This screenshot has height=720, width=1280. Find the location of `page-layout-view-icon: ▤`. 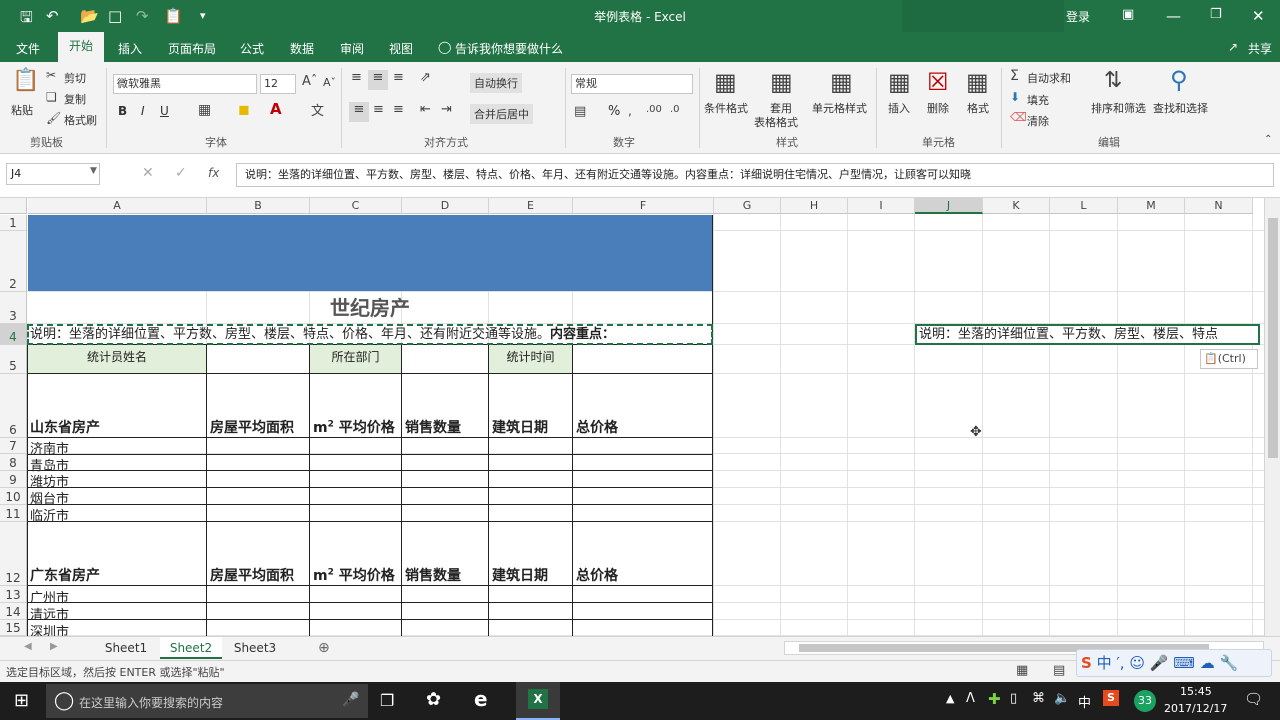

page-layout-view-icon: ▤ is located at coordinates (1059, 670).